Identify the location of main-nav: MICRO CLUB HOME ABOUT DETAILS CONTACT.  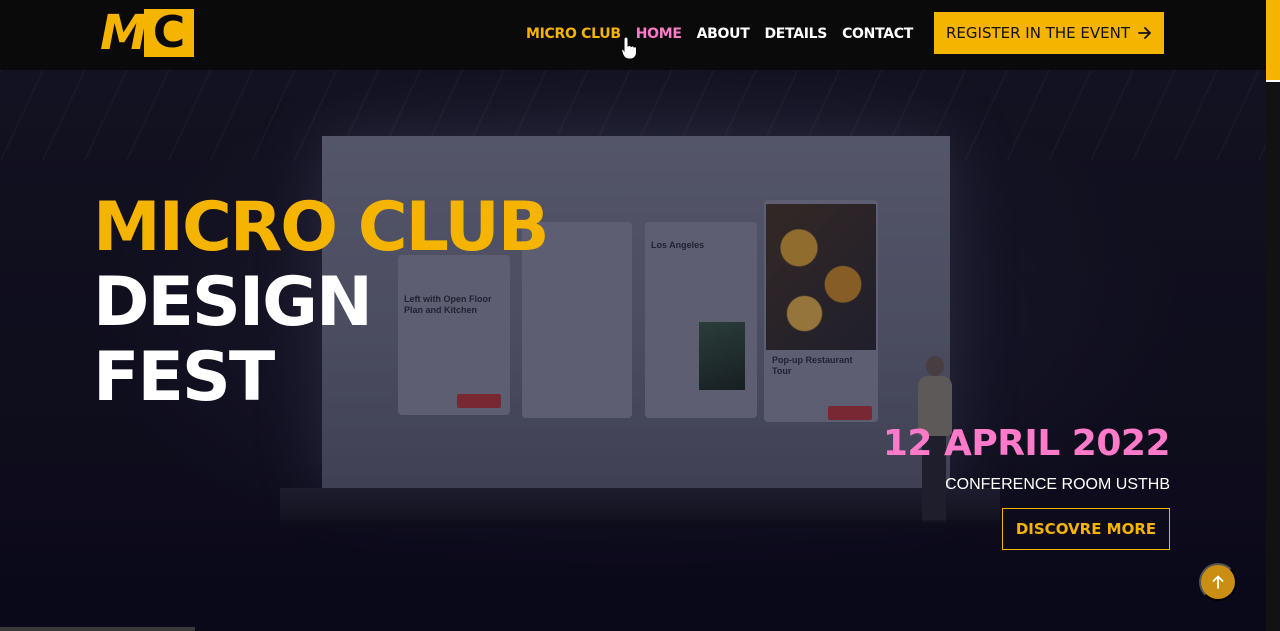
(719, 34).